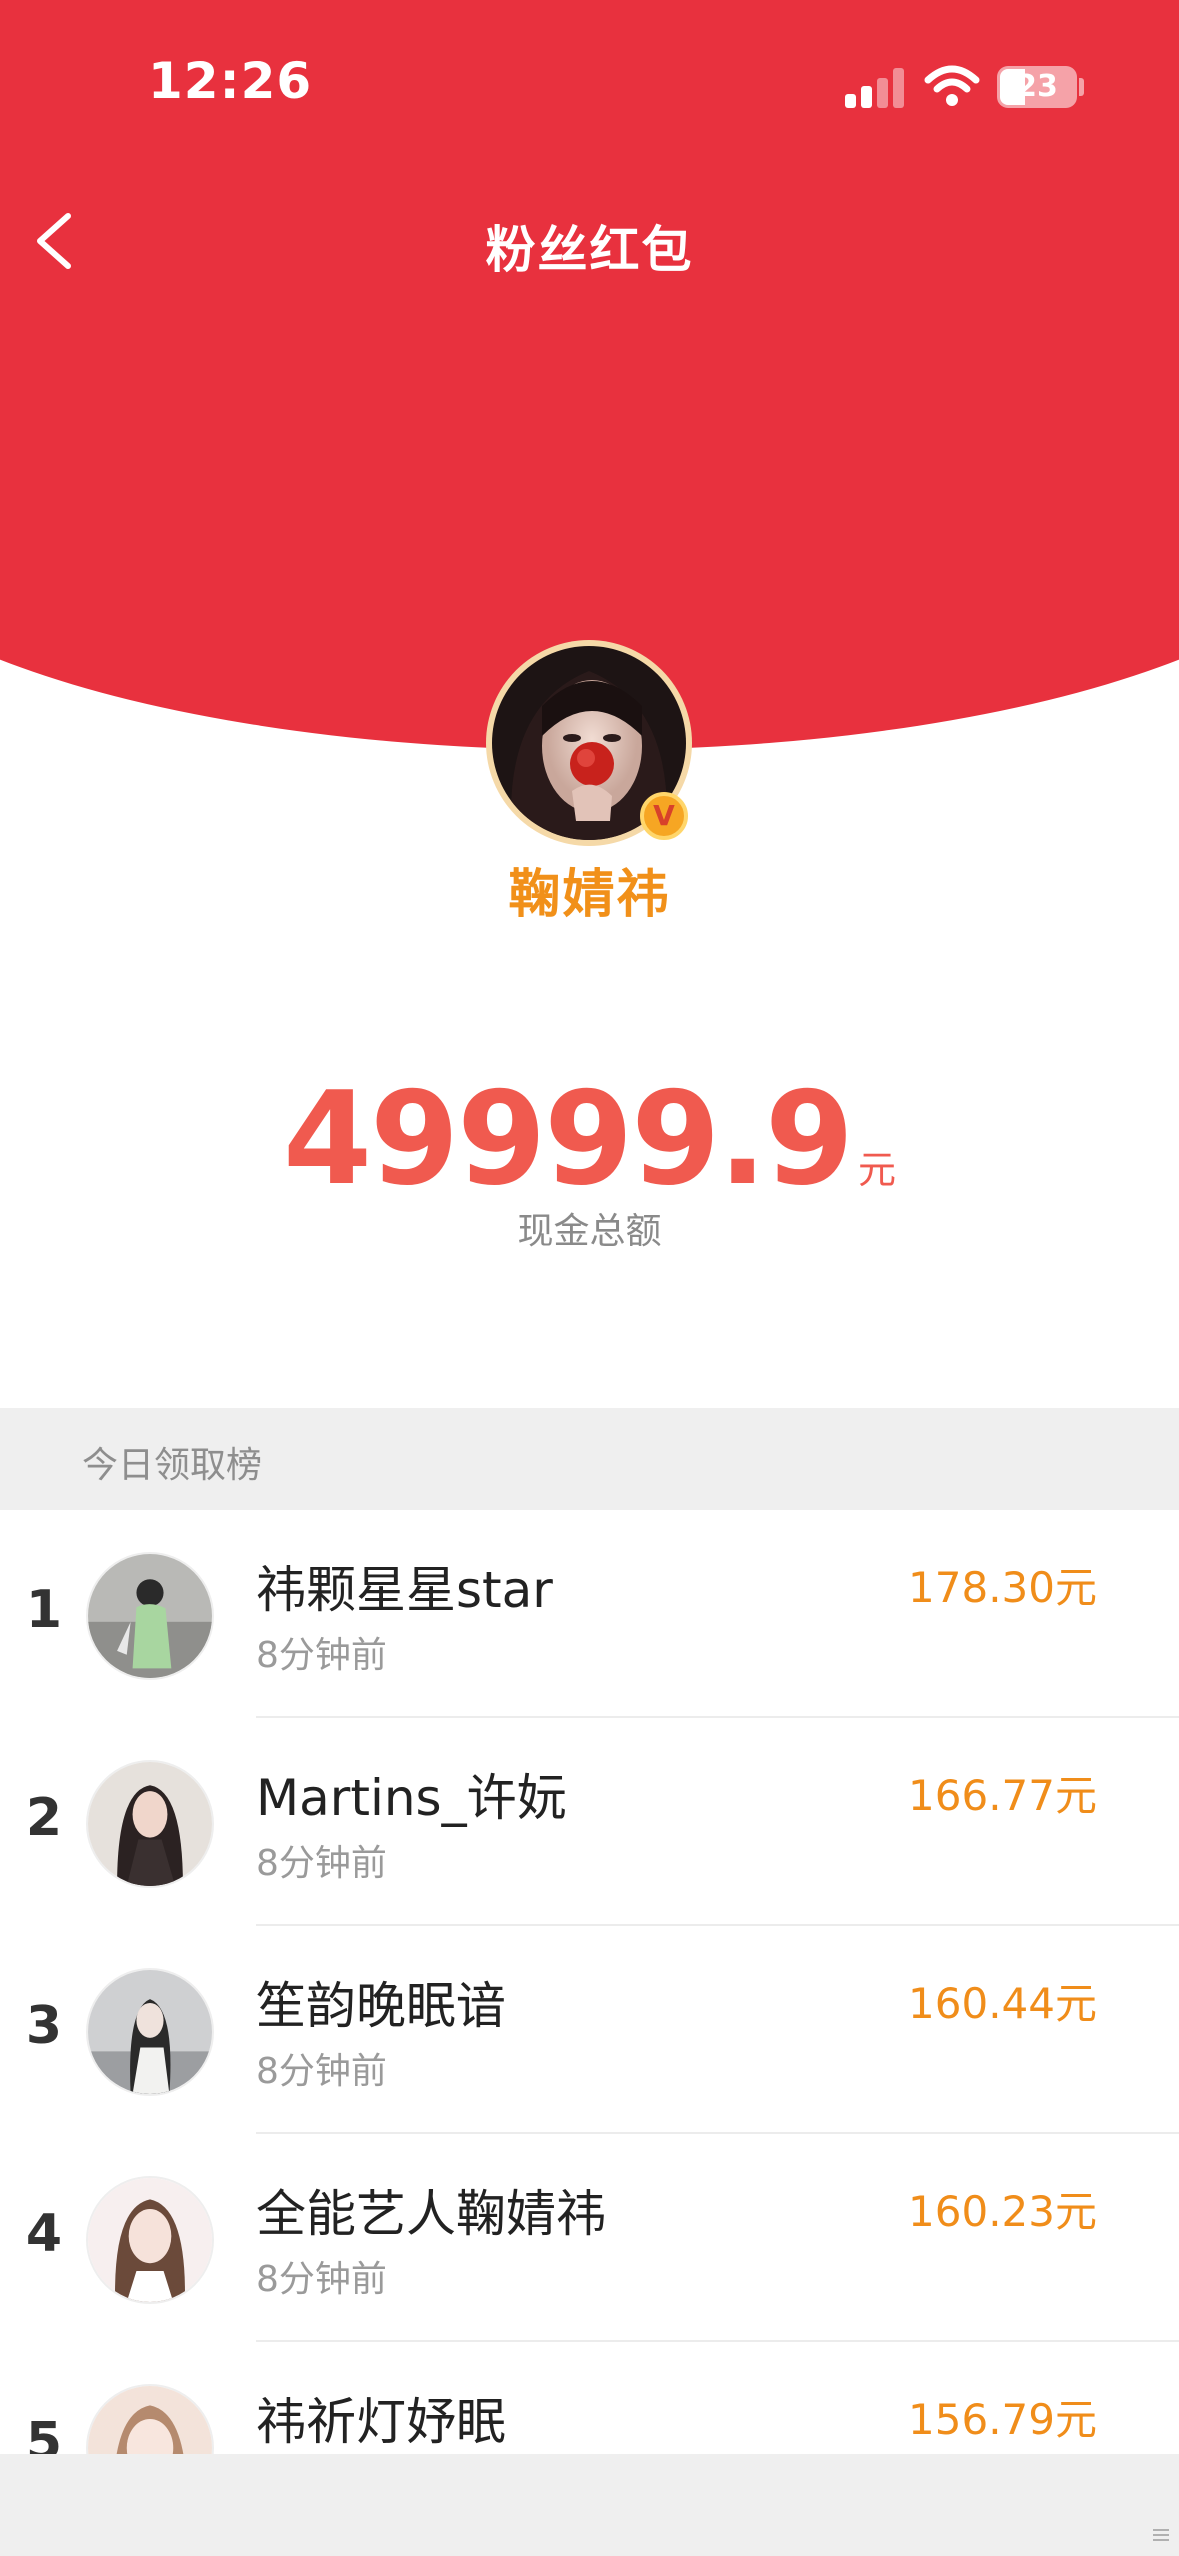  Describe the element at coordinates (589, 2505) in the screenshot. I see `bottom-bar` at that location.